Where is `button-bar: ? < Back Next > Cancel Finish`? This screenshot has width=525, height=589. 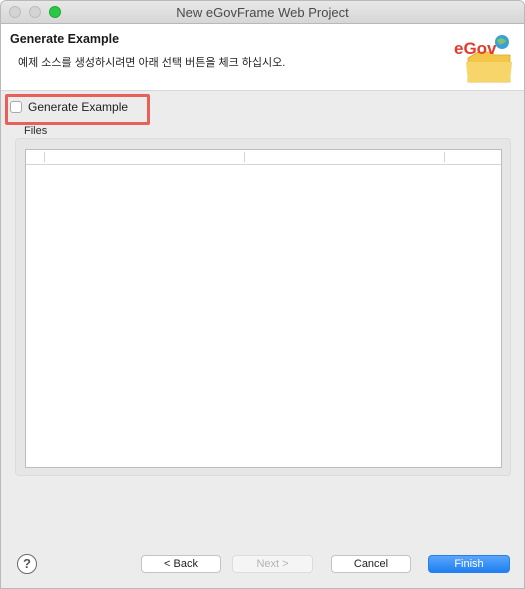
button-bar: ? < Back Next > Cancel Finish is located at coordinates (262, 563).